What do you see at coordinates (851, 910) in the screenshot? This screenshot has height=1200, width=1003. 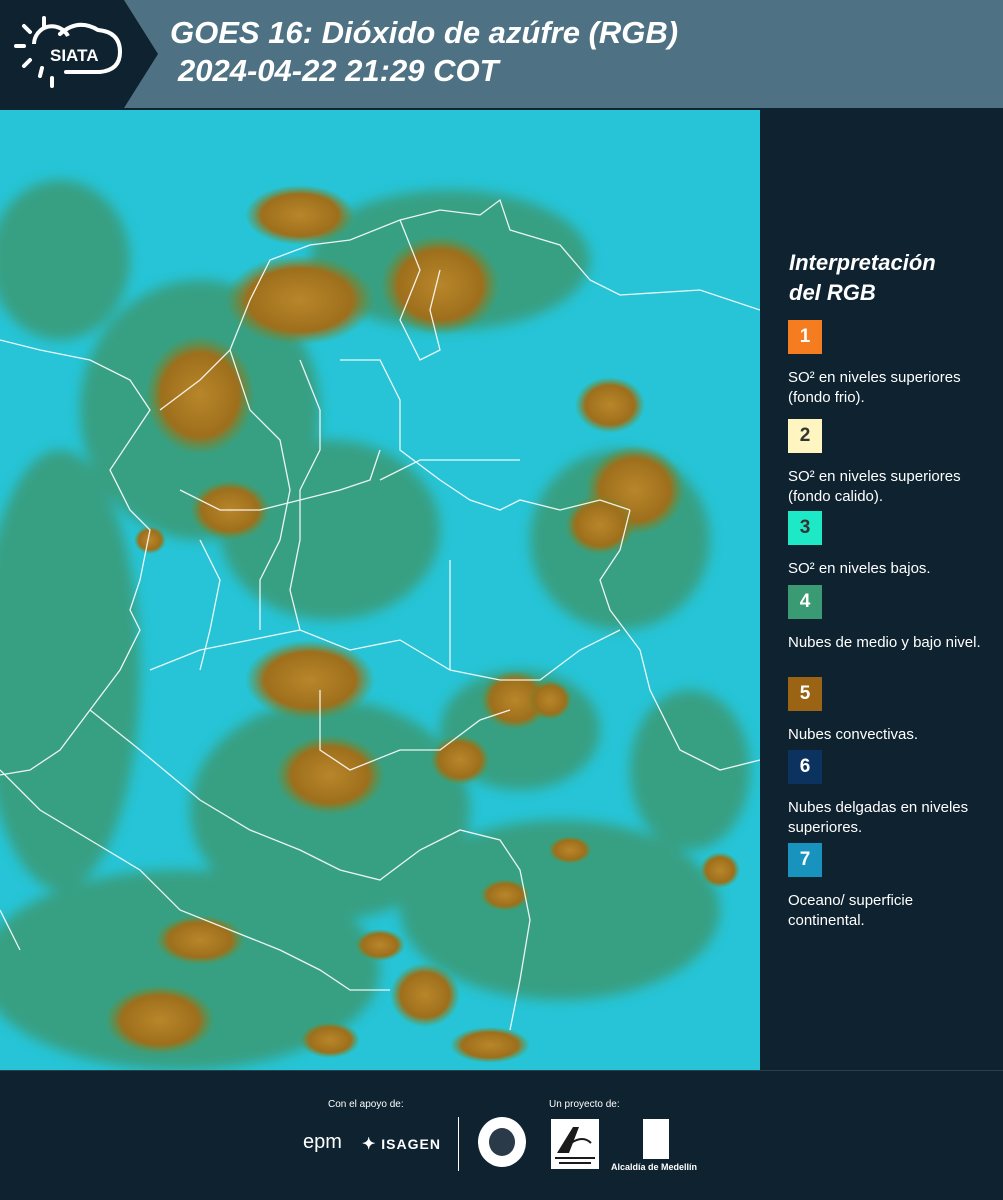 I see `legend-item-label: Oceano/ superficie continental.` at bounding box center [851, 910].